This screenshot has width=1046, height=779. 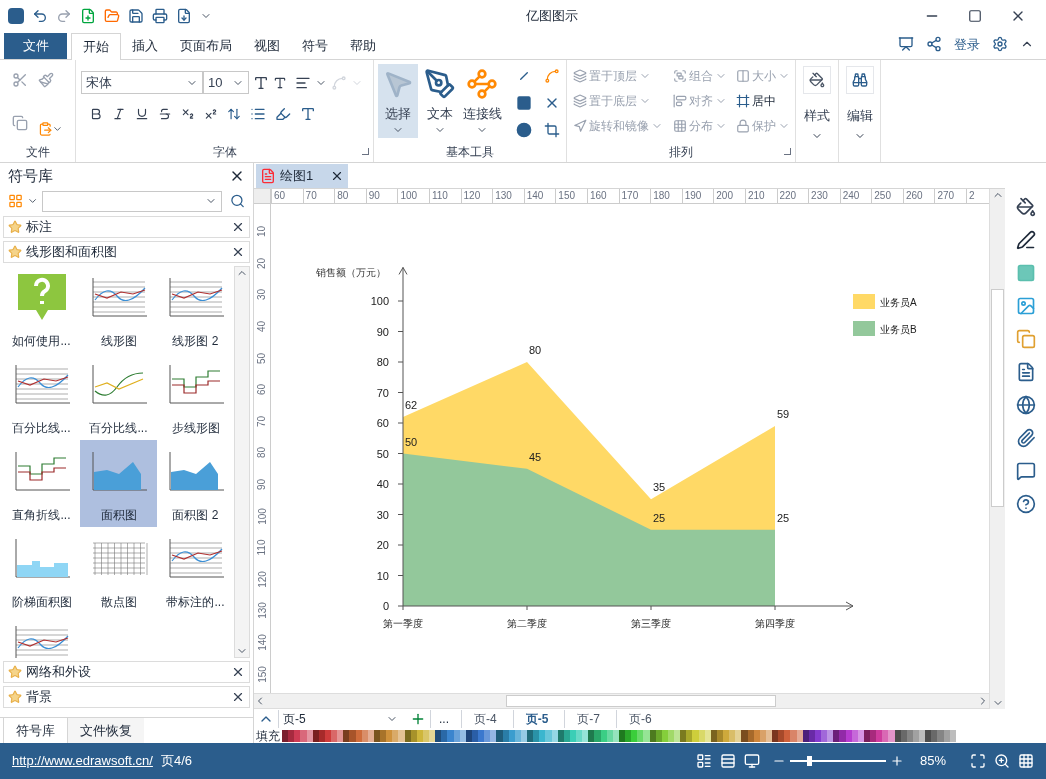 What do you see at coordinates (411, 441) in the screenshot?
I see `data-label: 50` at bounding box center [411, 441].